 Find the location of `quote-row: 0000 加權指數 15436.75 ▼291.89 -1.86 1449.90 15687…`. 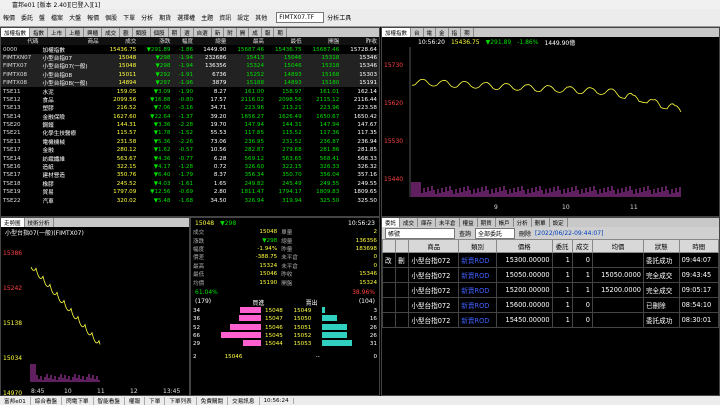

quote-row: 0000 加權指數 15436.75 ▼291.89 -1.86 1449.90 15687… is located at coordinates (190, 49).